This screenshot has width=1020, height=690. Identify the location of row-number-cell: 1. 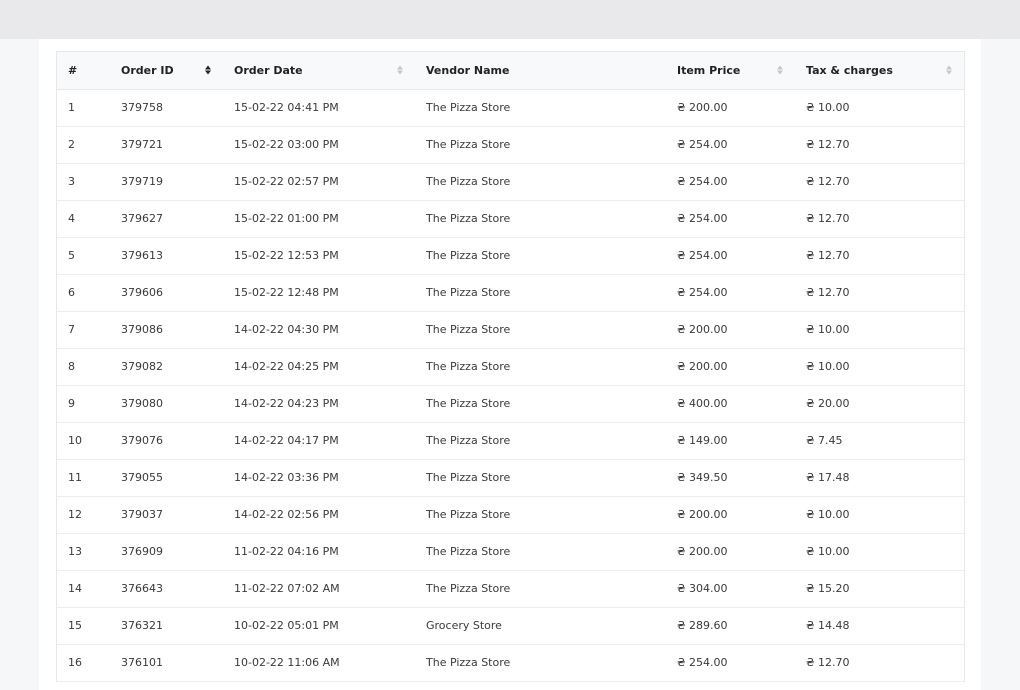
(83, 108).